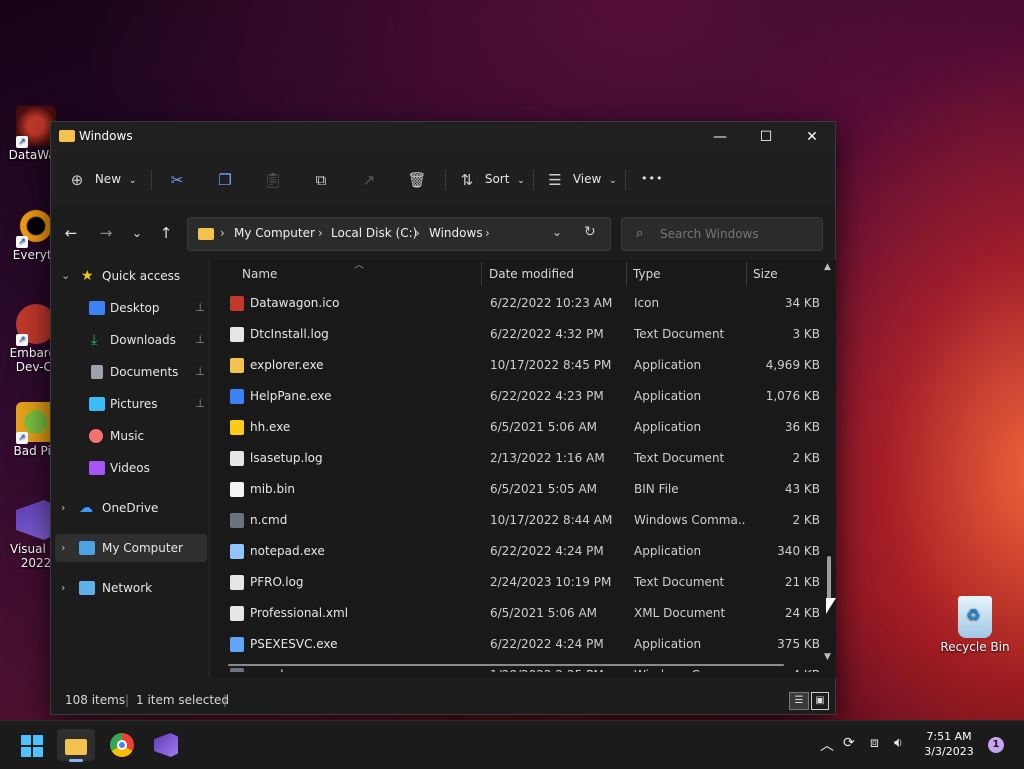 This screenshot has height=769, width=1024. Describe the element at coordinates (166, 745) in the screenshot. I see `taskbar-visual-studio` at that location.